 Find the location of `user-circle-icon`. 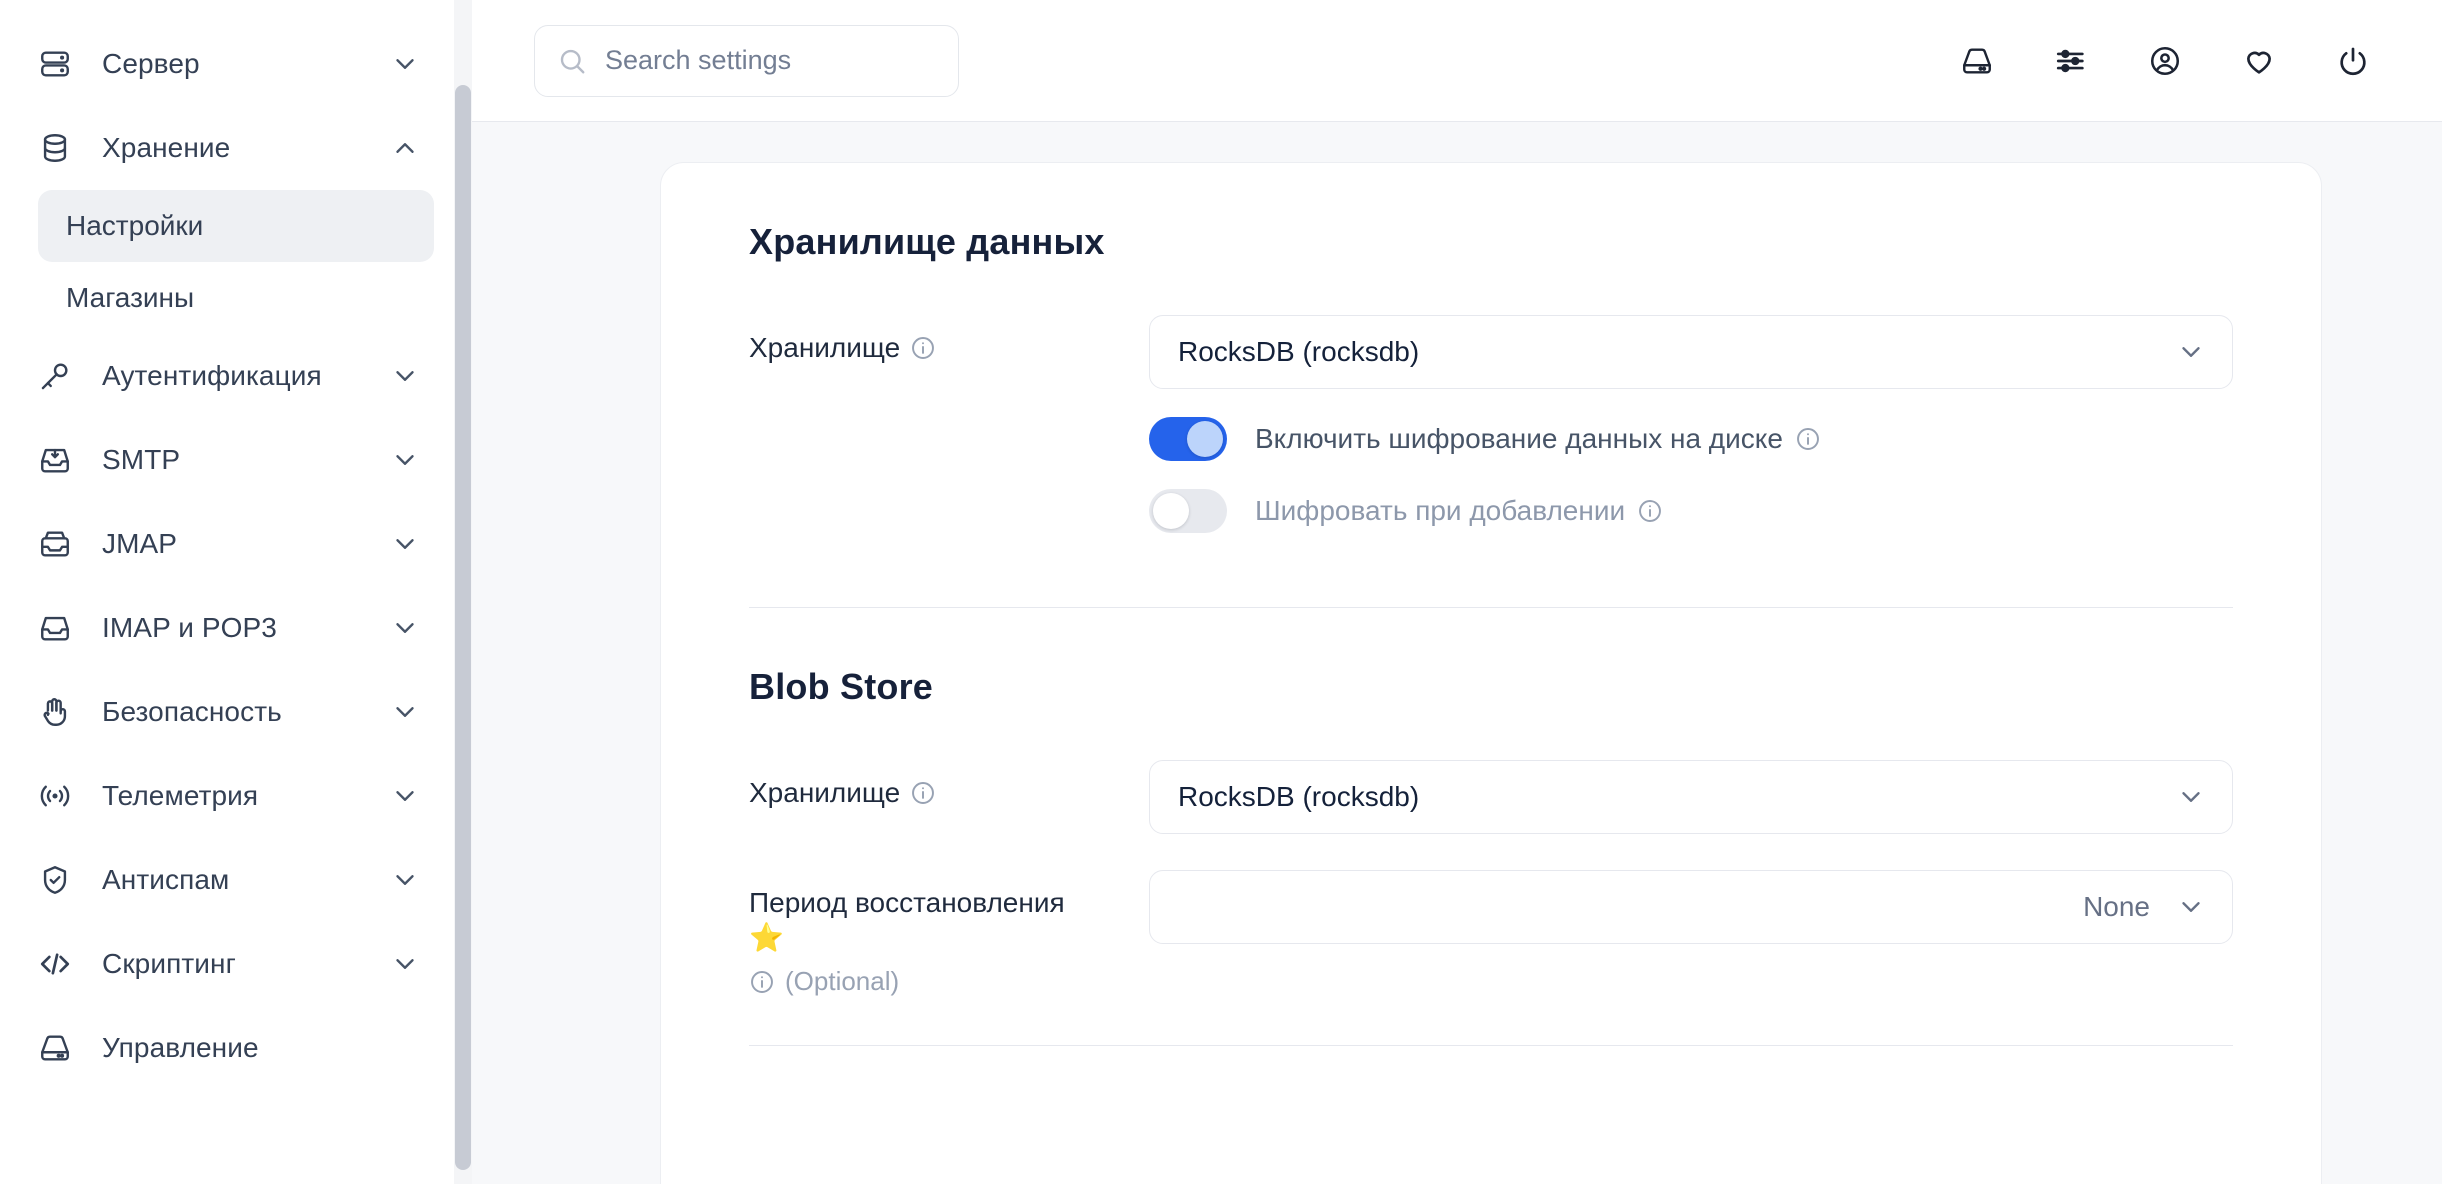

user-circle-icon is located at coordinates (2165, 61).